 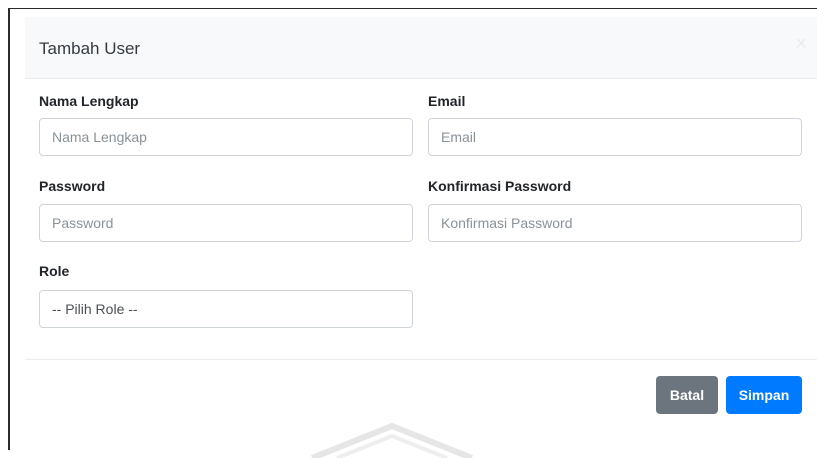 What do you see at coordinates (9, 229) in the screenshot?
I see `window-frame-left` at bounding box center [9, 229].